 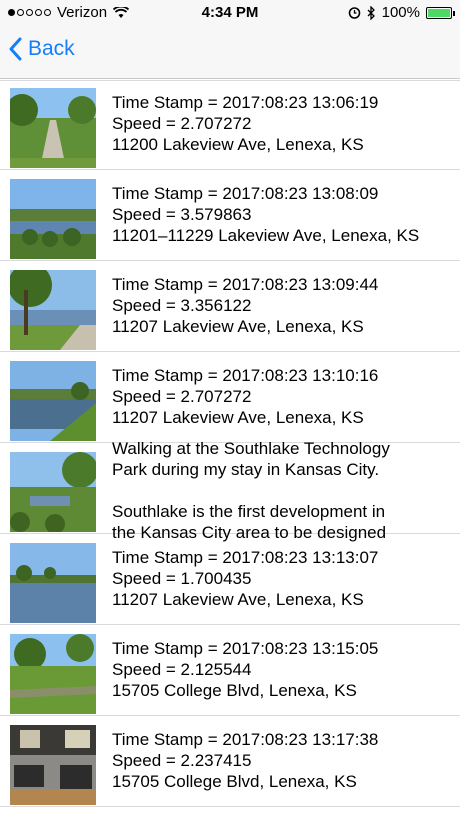 I want to click on battery-percent: 100%, so click(x=400, y=12).